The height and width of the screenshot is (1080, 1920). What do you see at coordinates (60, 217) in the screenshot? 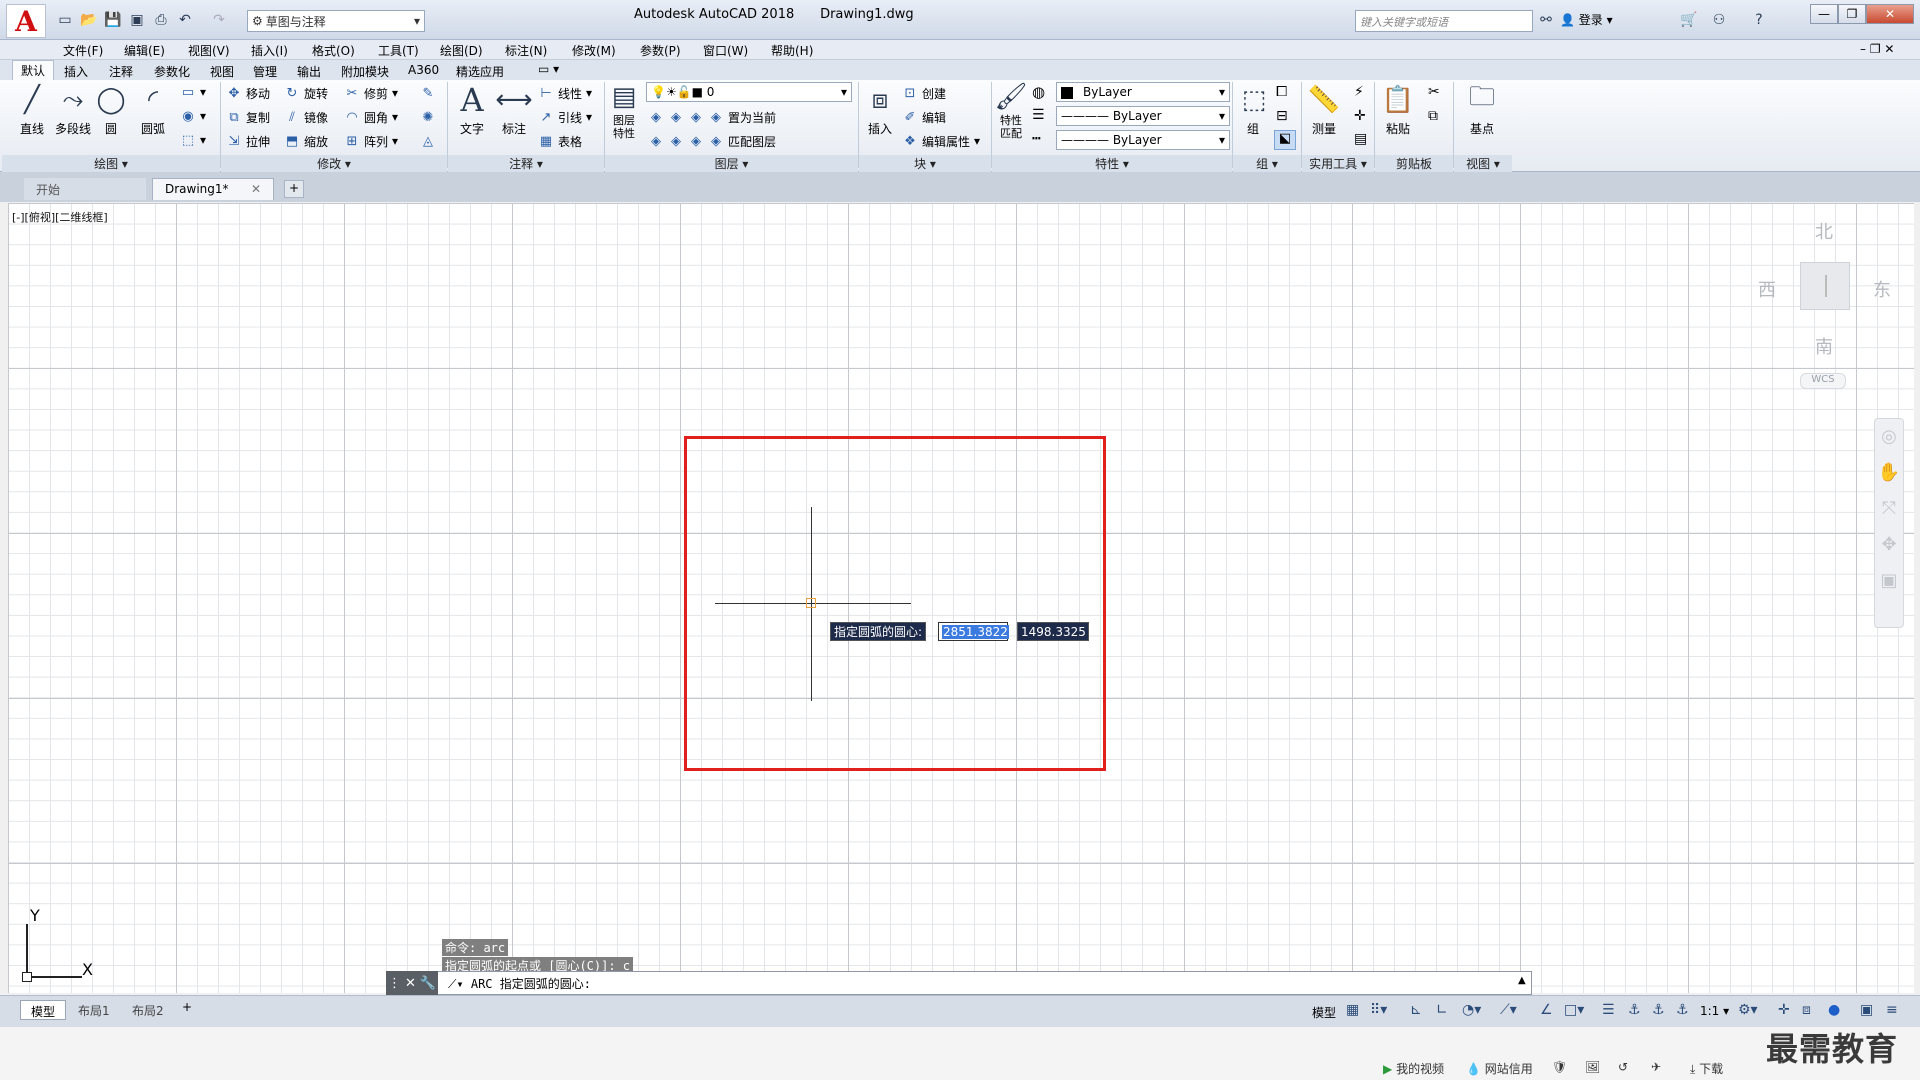
I see `viewport-controls: [-][俯视][二维线框]` at bounding box center [60, 217].